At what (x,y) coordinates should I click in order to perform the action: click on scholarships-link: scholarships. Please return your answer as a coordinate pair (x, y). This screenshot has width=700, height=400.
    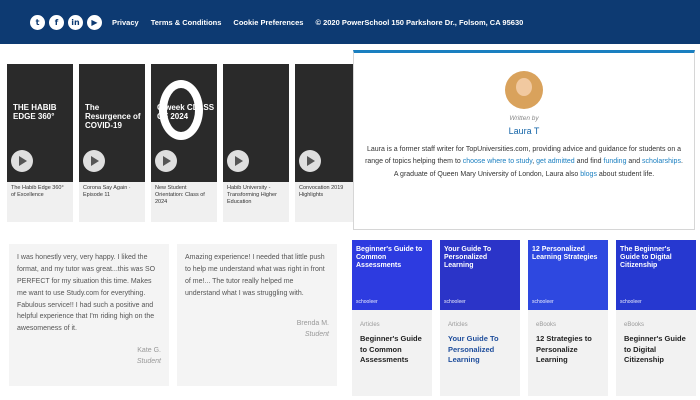
    Looking at the image, I should click on (661, 161).